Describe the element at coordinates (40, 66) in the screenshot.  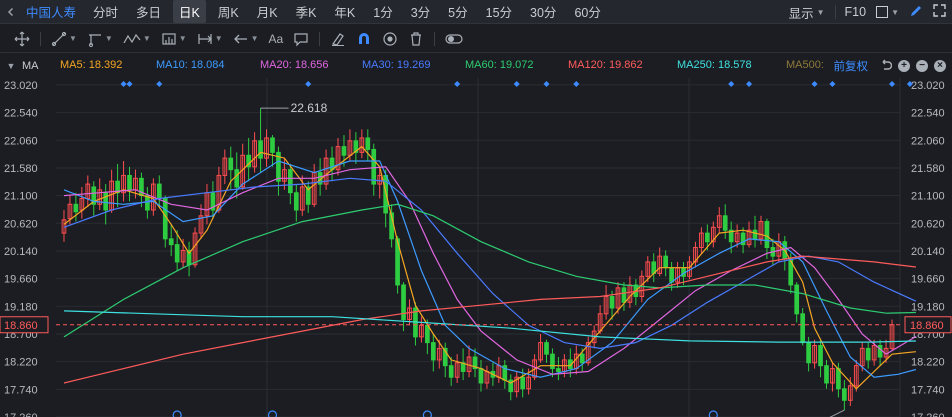
I see `ma-label: MA` at that location.